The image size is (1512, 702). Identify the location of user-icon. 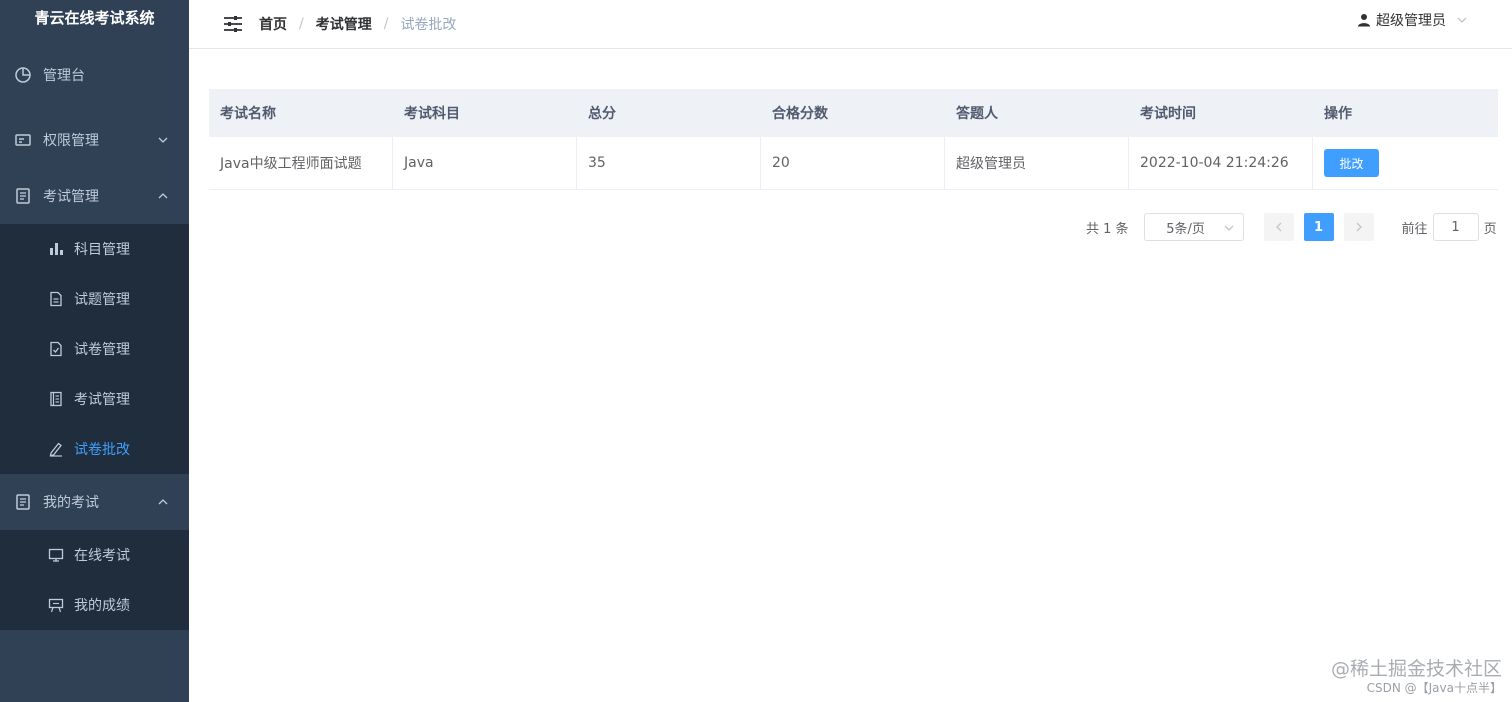
(1364, 20).